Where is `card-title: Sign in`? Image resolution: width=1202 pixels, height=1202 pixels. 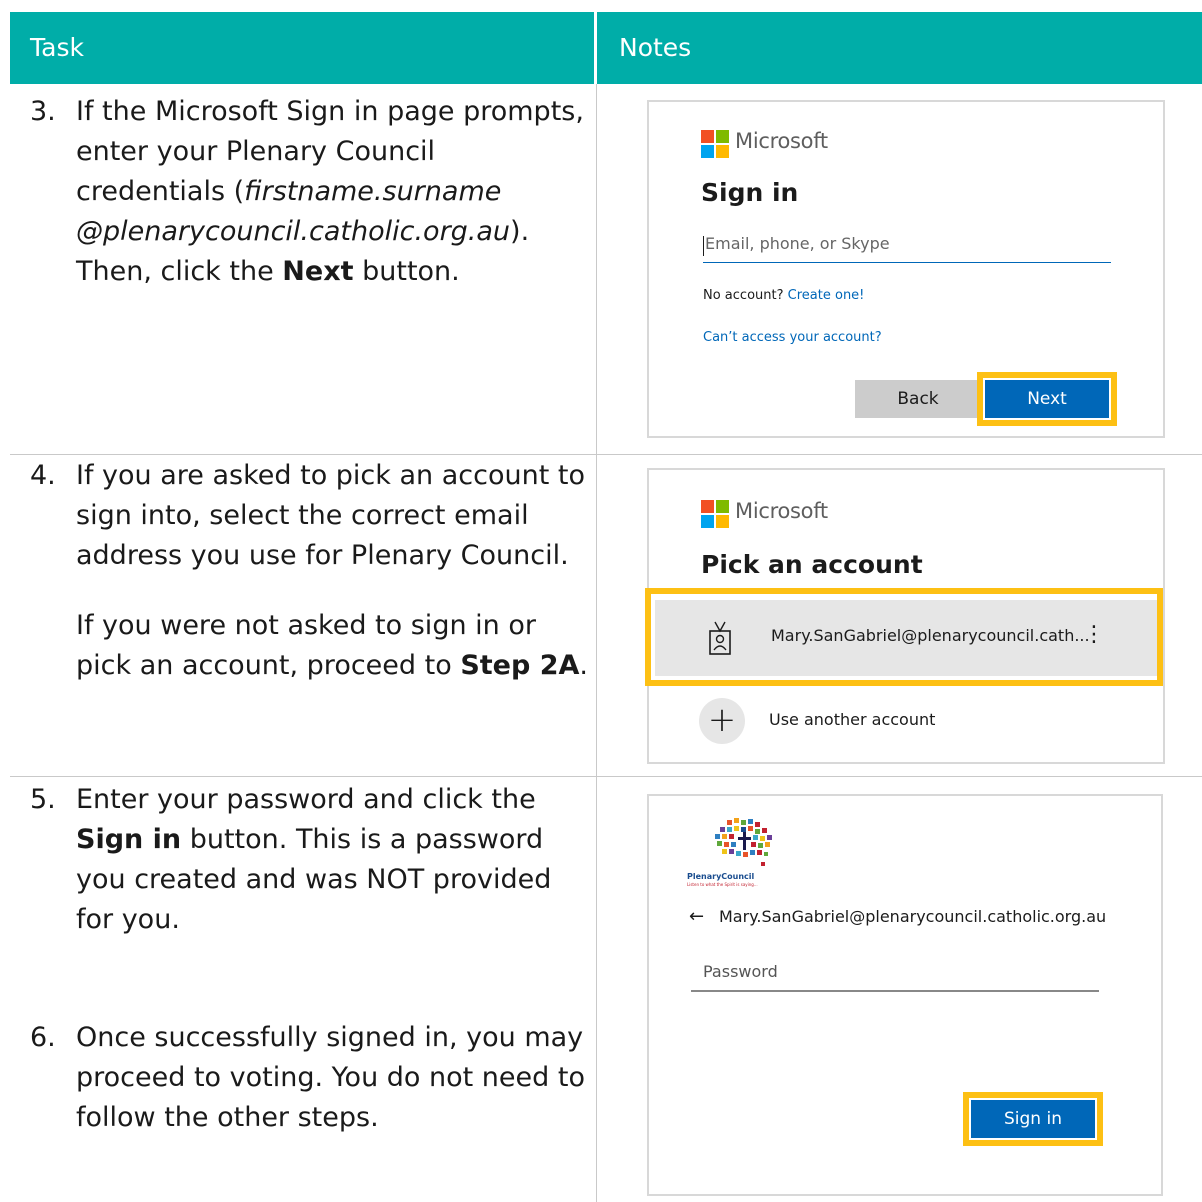
card-title: Sign in is located at coordinates (750, 192).